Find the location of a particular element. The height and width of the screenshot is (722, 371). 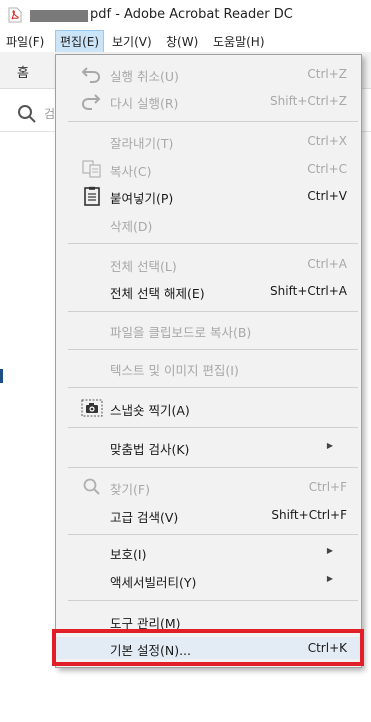

window-title: pdf - Adobe Acrobat Reader DC is located at coordinates (191, 14).